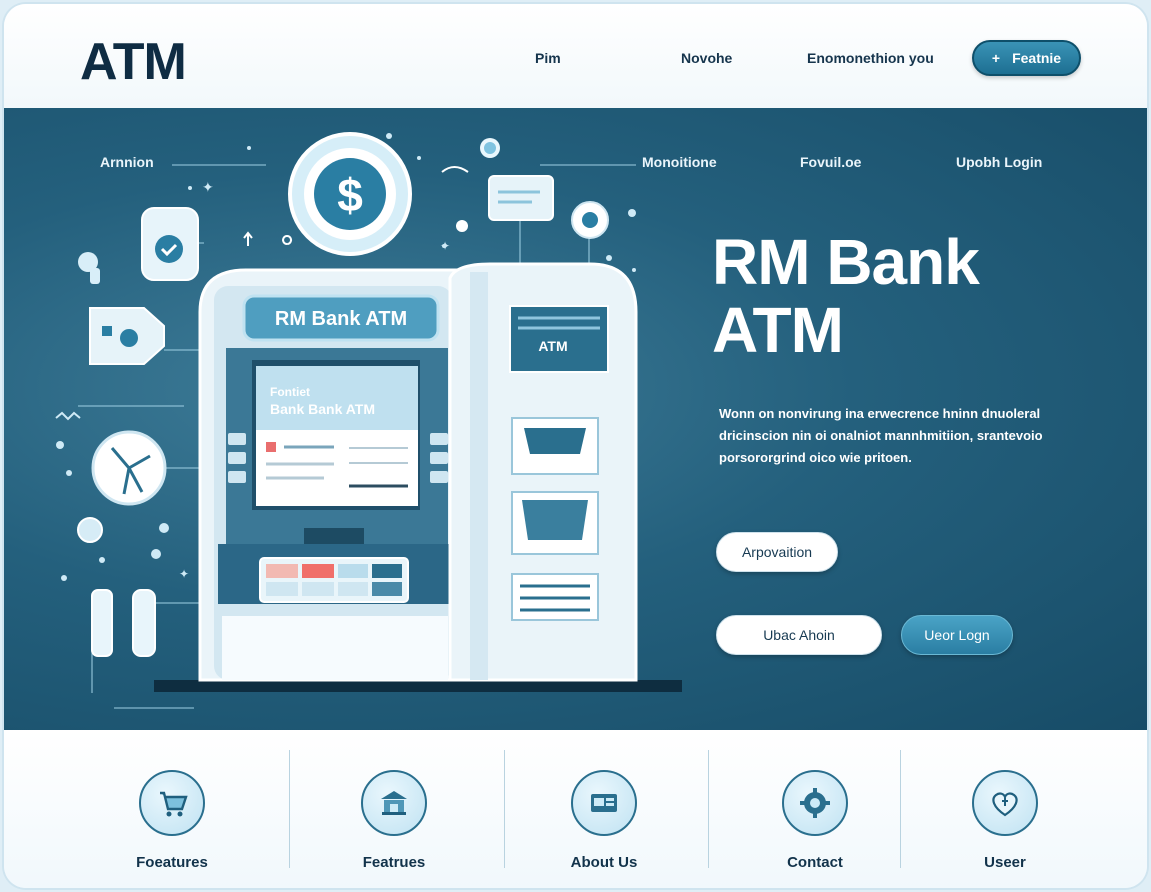  What do you see at coordinates (172, 803) in the screenshot?
I see `cart-icon` at bounding box center [172, 803].